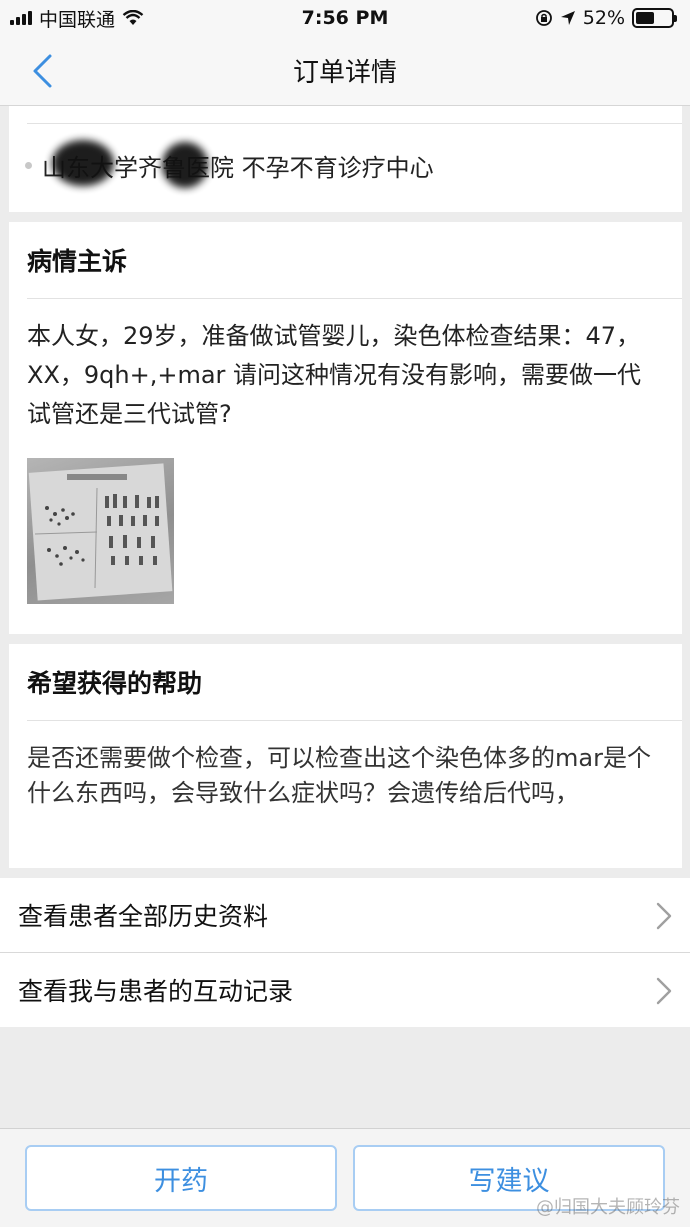 This screenshot has width=690, height=1227. I want to click on navigation-bar: 订单详情, so click(345, 71).